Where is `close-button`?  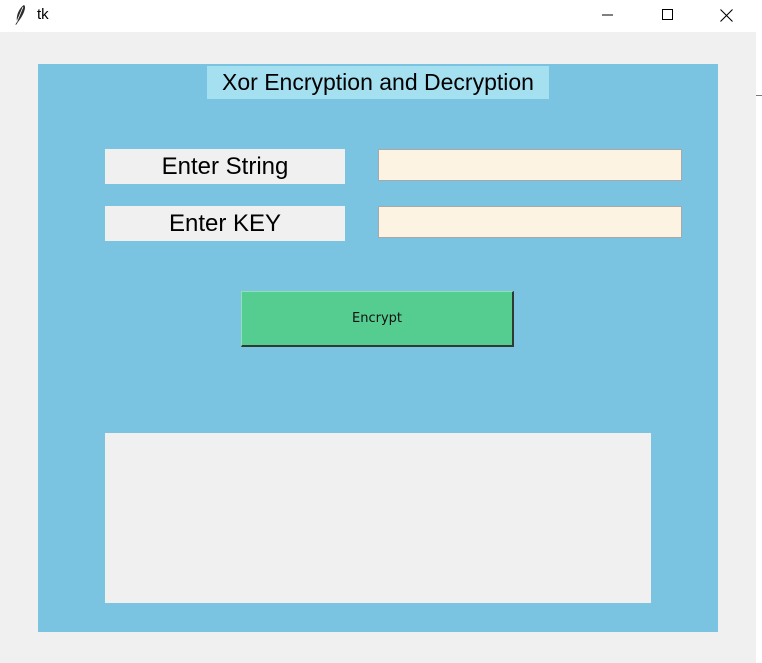
close-button is located at coordinates (726, 15).